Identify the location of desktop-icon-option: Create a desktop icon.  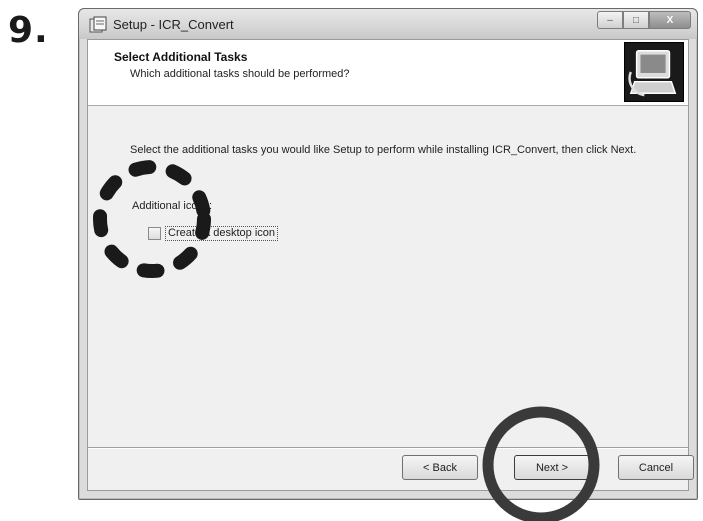
(213, 233).